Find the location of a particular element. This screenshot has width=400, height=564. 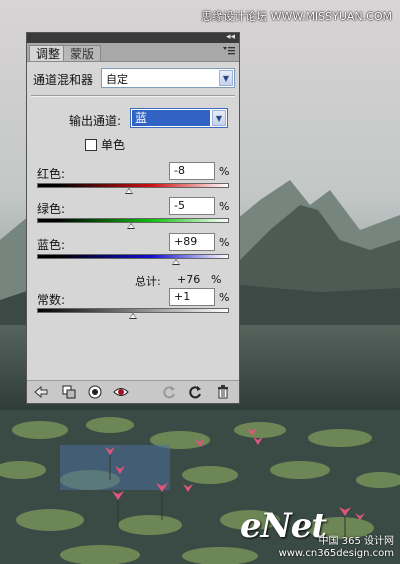

output-channel-label: 输出通道: is located at coordinates (95, 121).